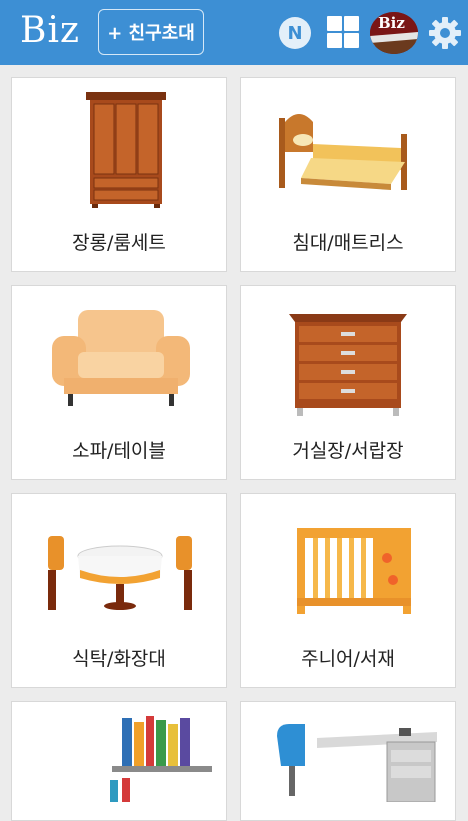 This screenshot has width=468, height=821. I want to click on drawer-chest-image, so click(348, 365).